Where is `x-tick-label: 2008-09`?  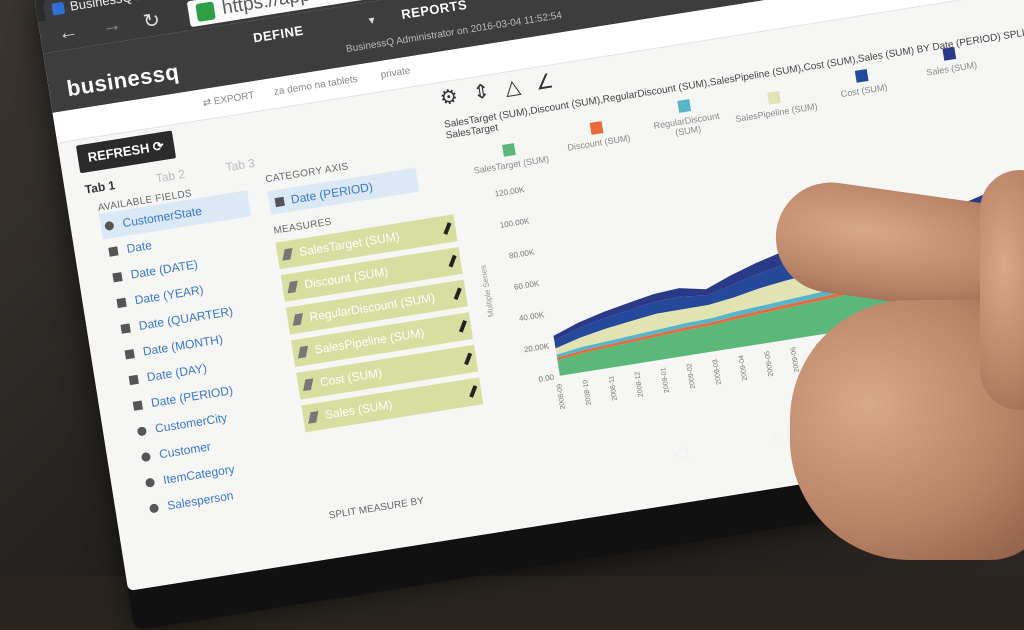 x-tick-label: 2008-09 is located at coordinates (561, 396).